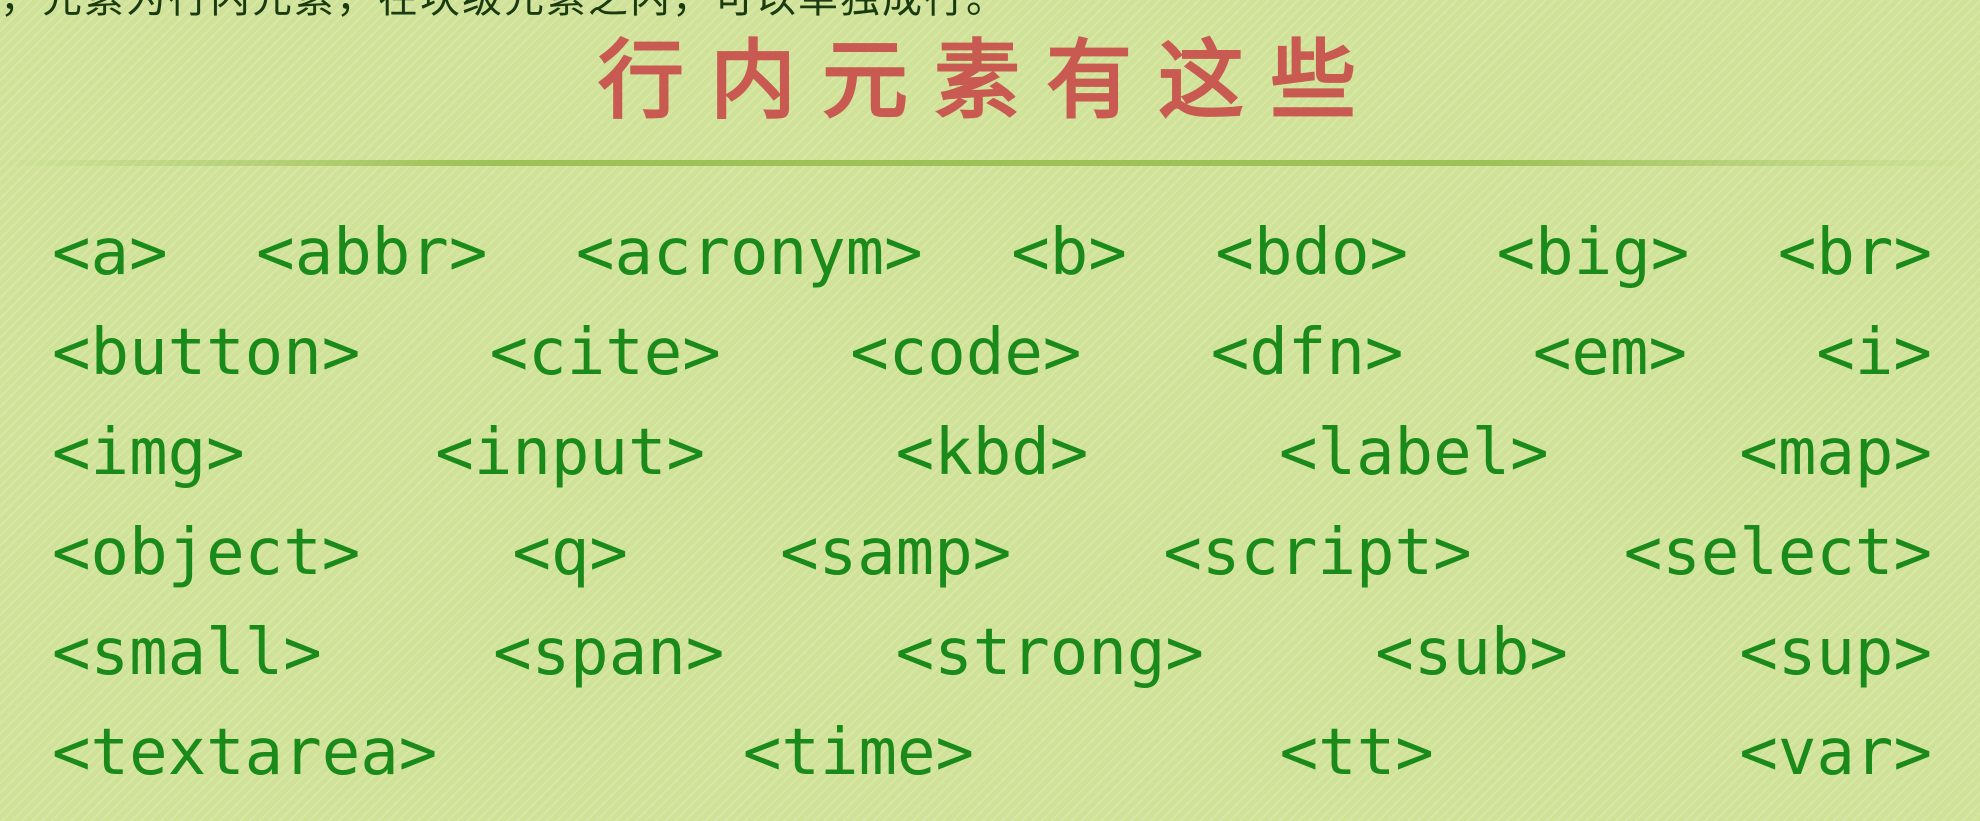 The width and height of the screenshot is (1980, 821). Describe the element at coordinates (1471, 653) in the screenshot. I see `tag-sub: <sub>` at that location.